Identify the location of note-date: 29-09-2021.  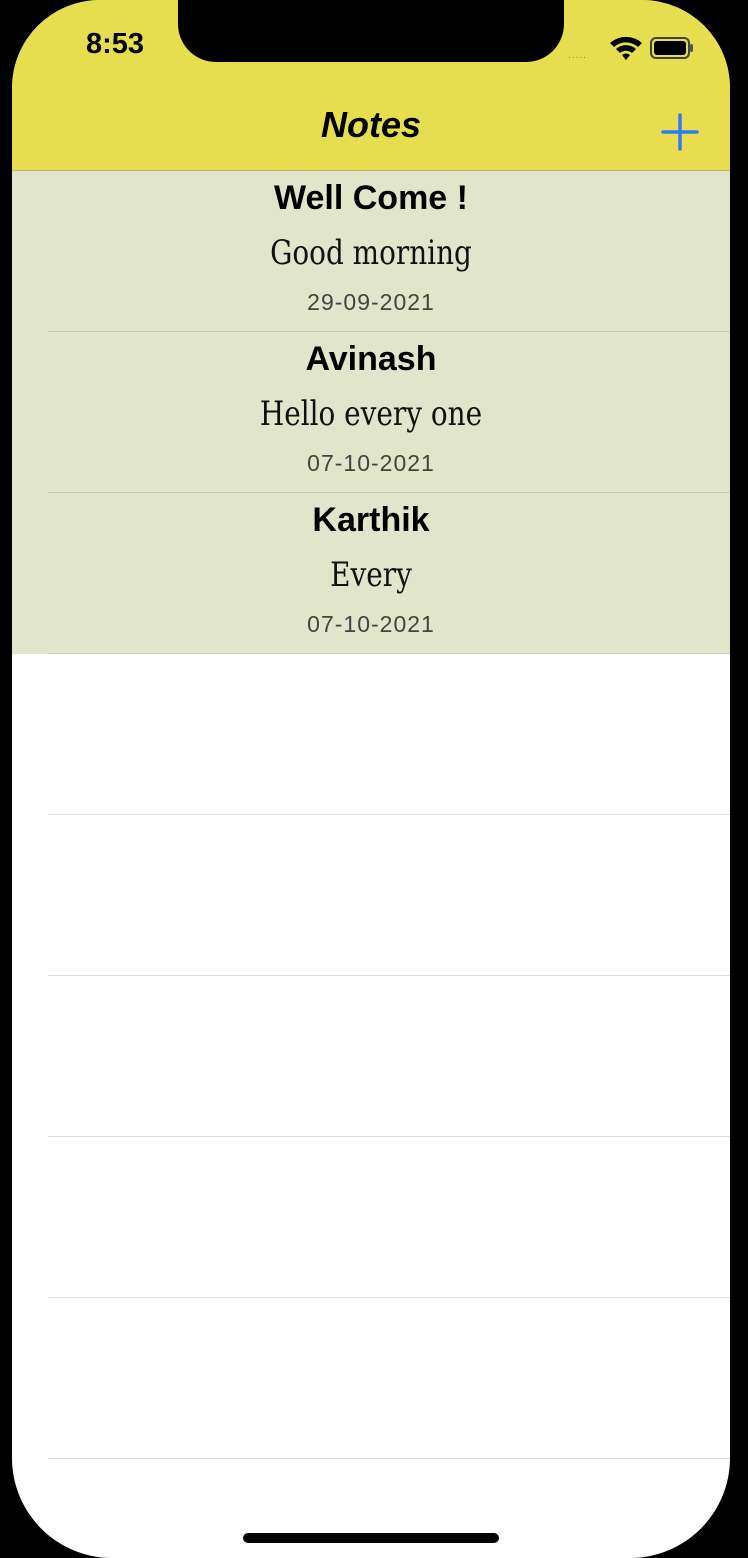
(371, 302).